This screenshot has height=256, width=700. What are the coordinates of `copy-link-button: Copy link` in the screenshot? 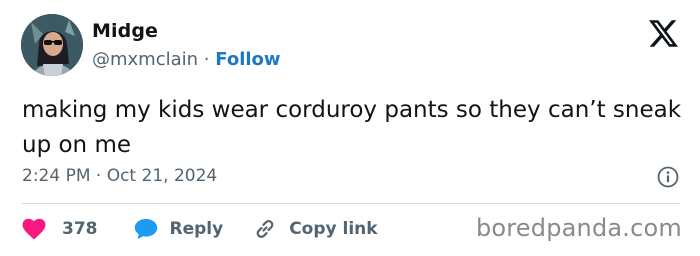 It's located at (315, 229).